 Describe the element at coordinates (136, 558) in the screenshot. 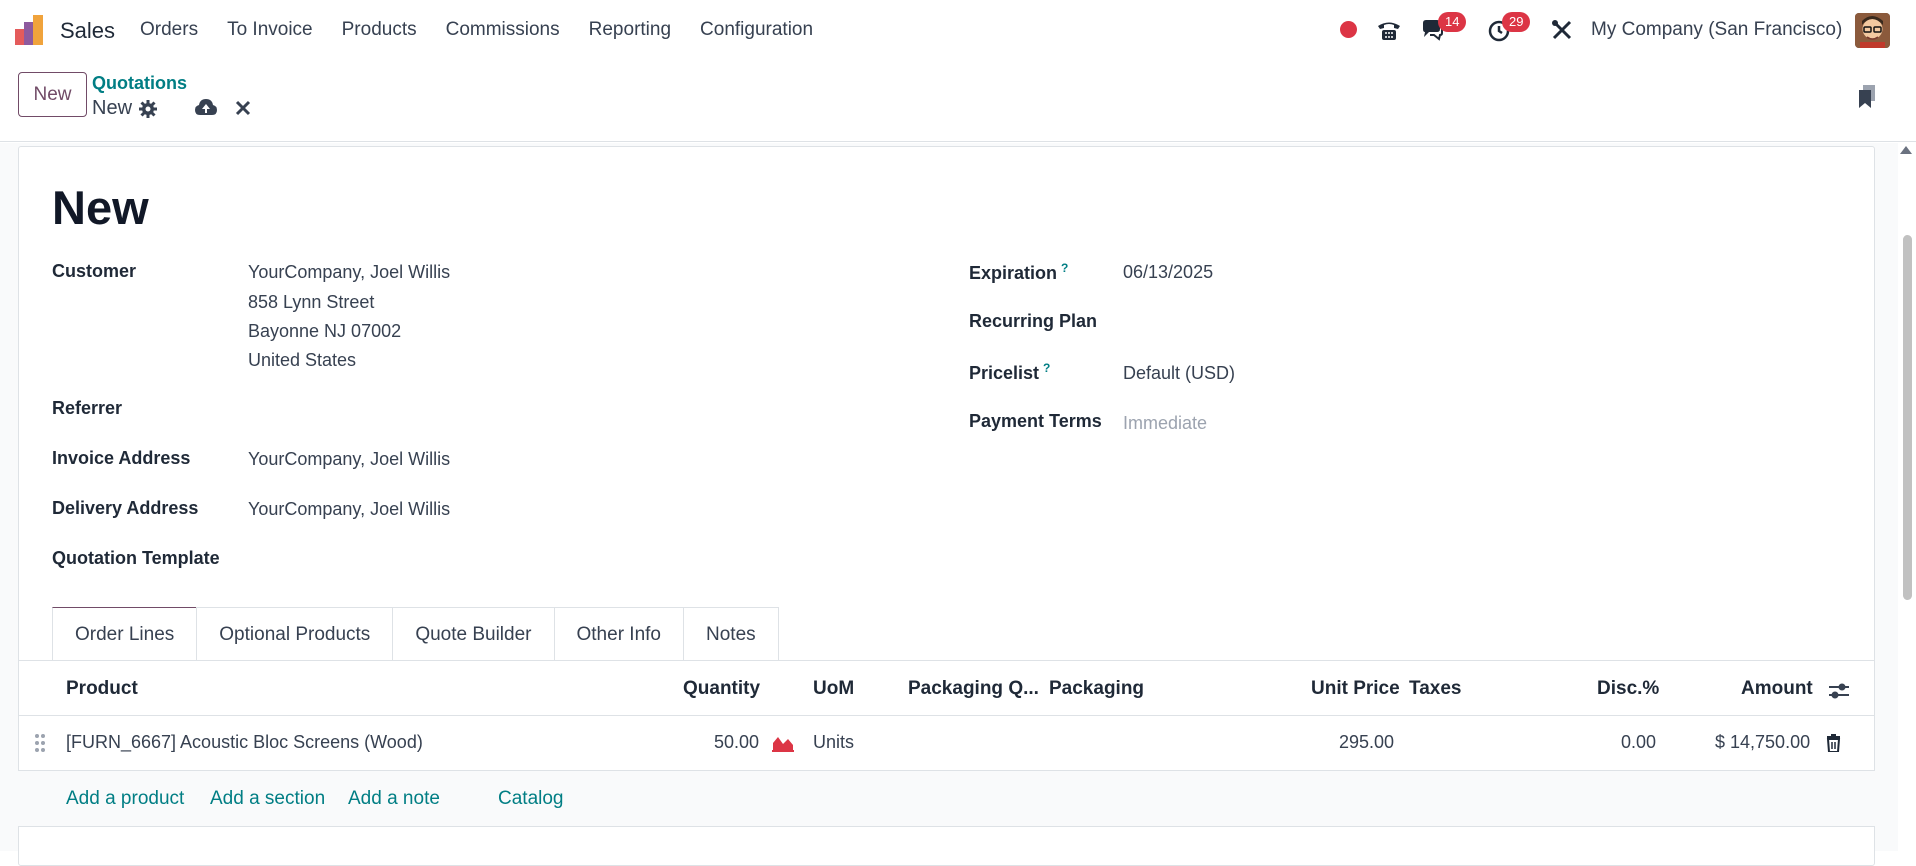

I see `quotation-template-label: Quotation Template` at that location.